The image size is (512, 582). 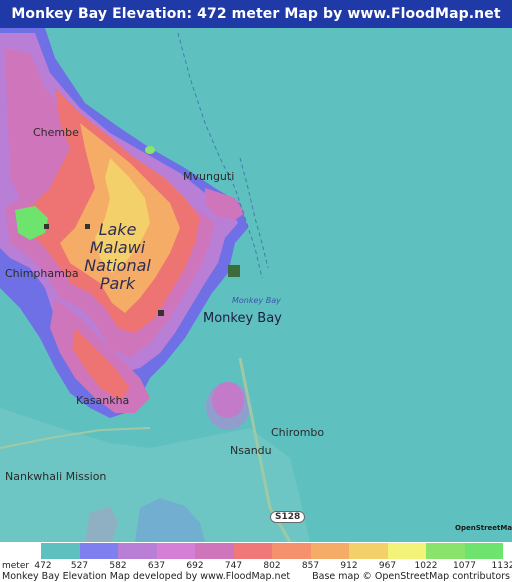 What do you see at coordinates (156, 566) in the screenshot?
I see `legend-tick-637: 637` at bounding box center [156, 566].